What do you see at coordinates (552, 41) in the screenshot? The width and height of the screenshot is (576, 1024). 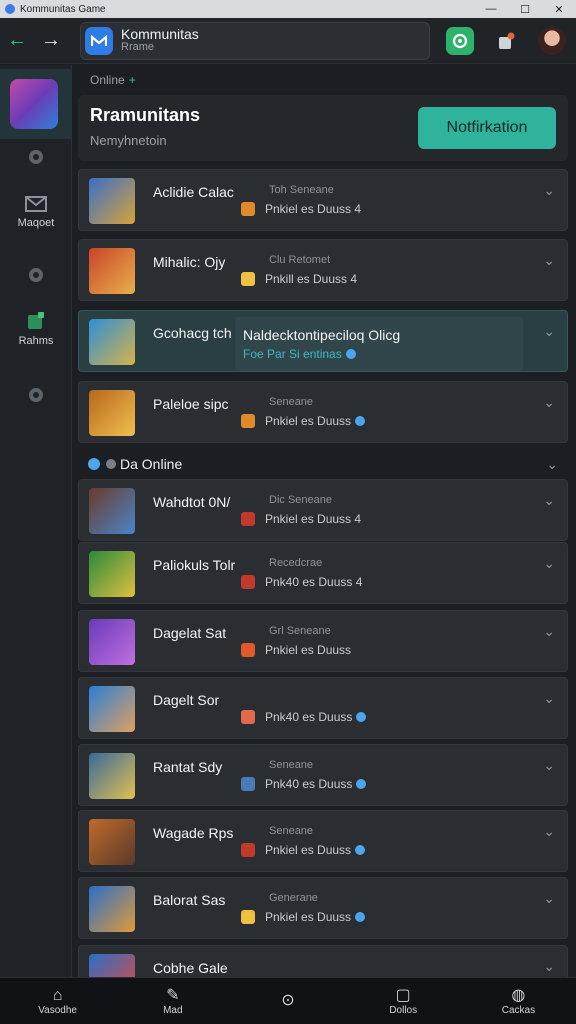 I see `user-avatar` at bounding box center [552, 41].